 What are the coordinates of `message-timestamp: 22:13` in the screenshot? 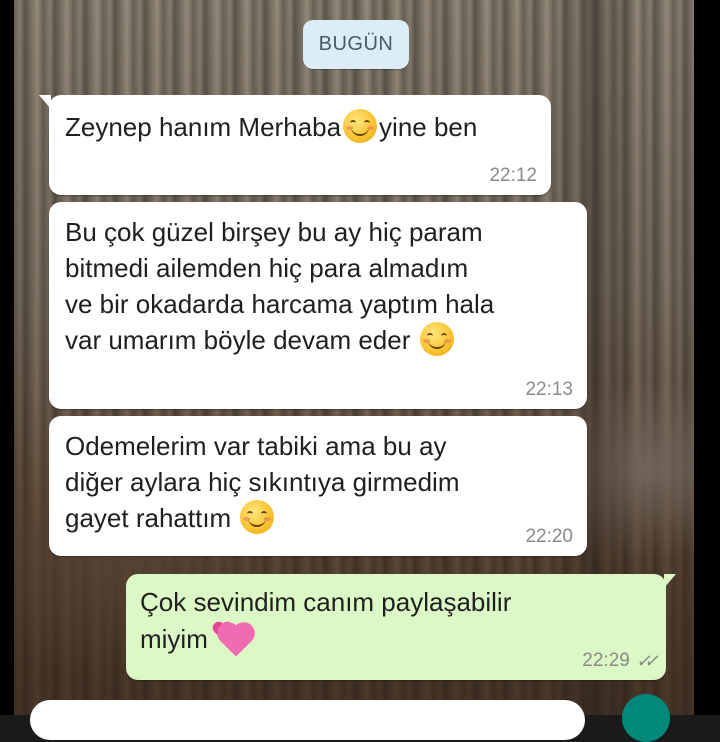 It's located at (549, 389).